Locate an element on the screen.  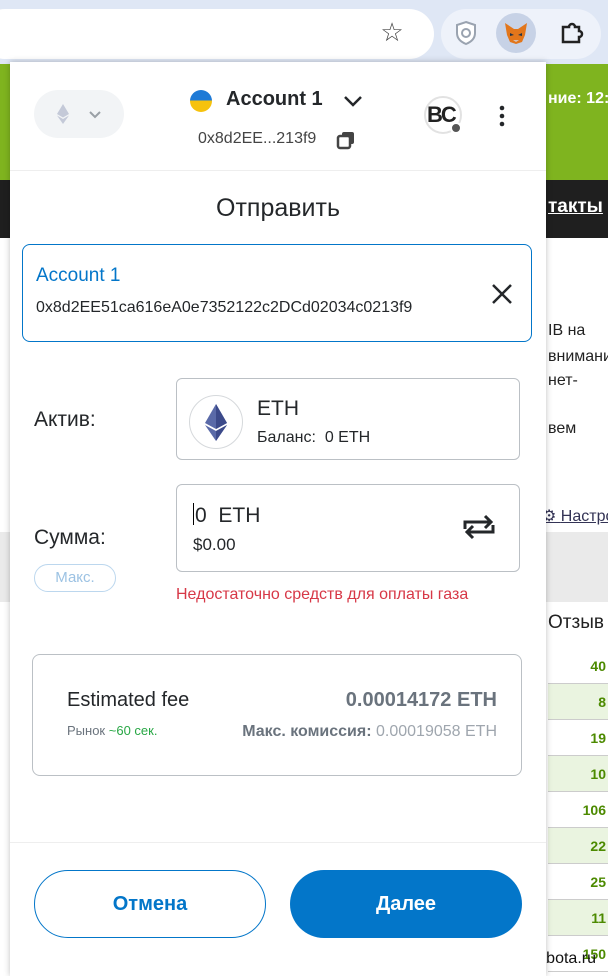
account-address: 0x8d2EE...213f9 is located at coordinates (257, 138).